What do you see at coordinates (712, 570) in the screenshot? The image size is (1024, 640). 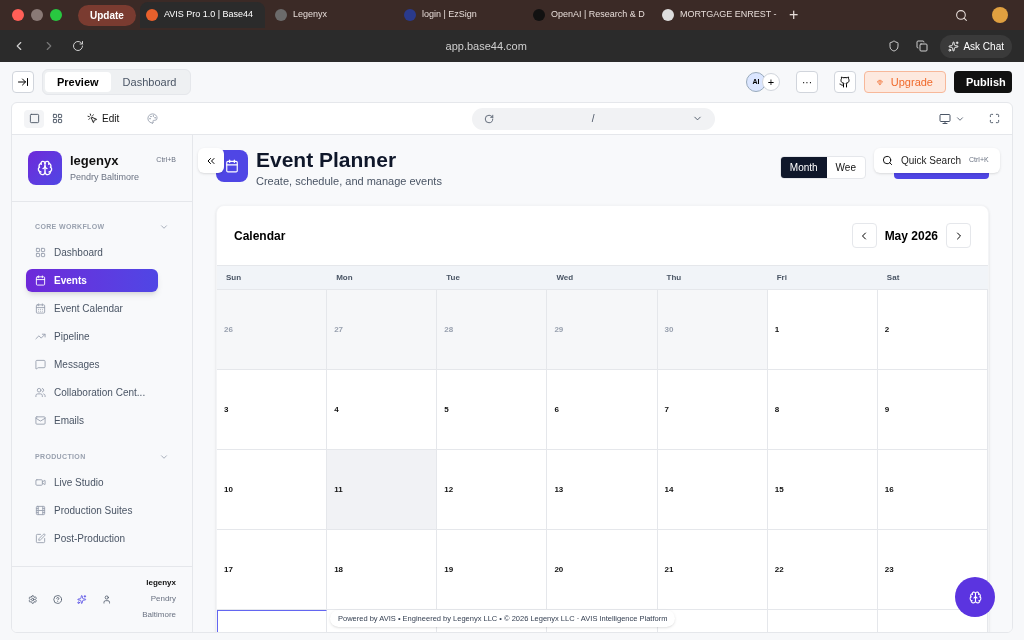 I see `day-cell: 21` at bounding box center [712, 570].